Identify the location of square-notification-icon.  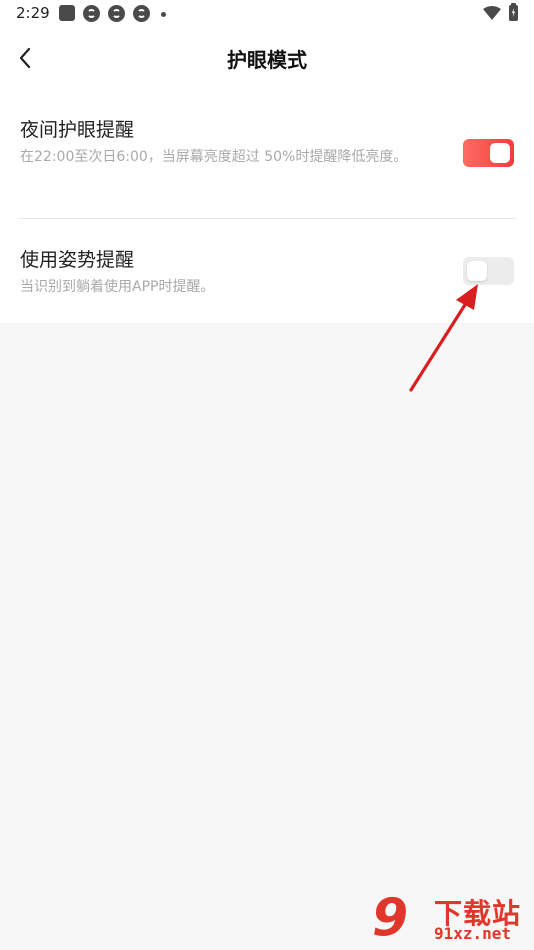
(67, 13).